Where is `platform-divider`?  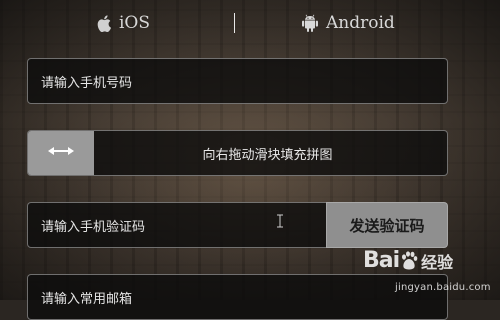 platform-divider is located at coordinates (234, 23).